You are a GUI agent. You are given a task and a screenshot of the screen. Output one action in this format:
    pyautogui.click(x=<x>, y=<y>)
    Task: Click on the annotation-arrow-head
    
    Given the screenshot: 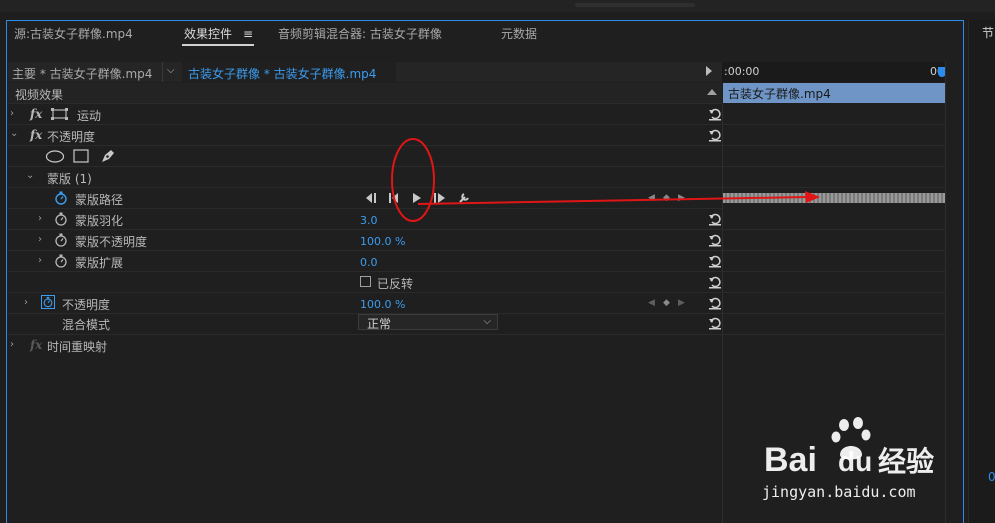 What is the action you would take?
    pyautogui.click(x=812, y=197)
    